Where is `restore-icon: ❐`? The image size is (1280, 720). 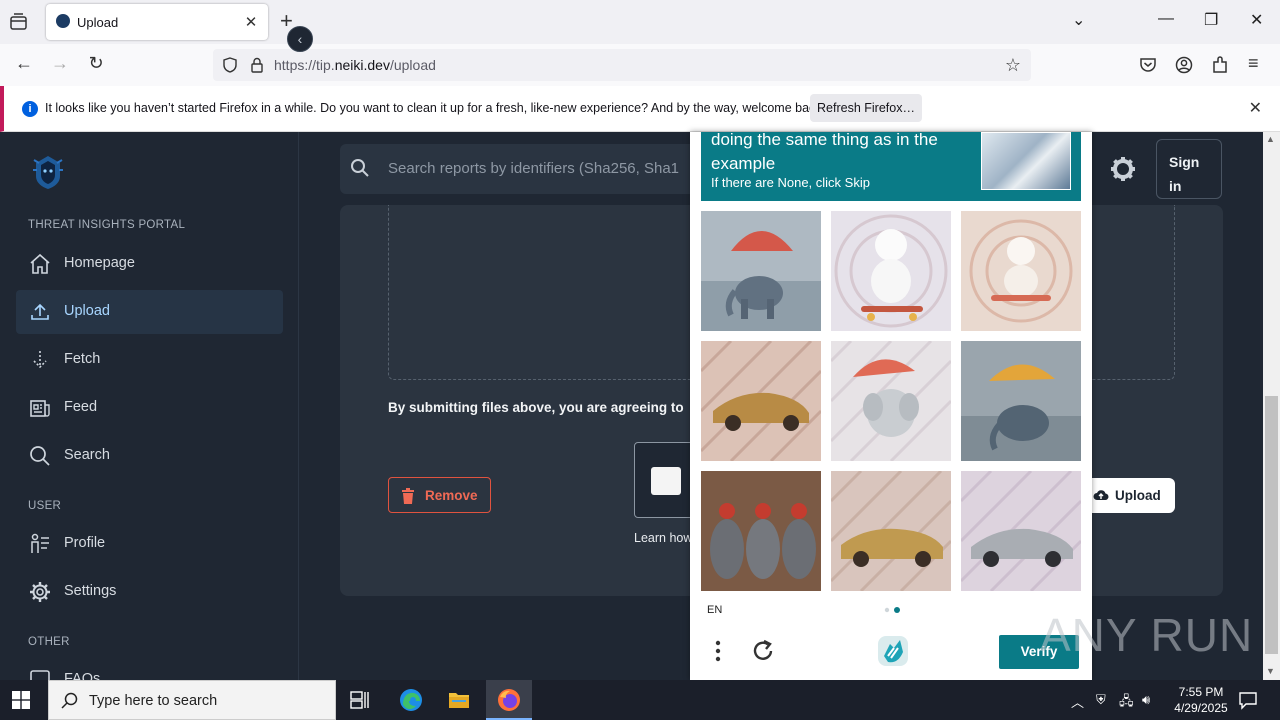 restore-icon: ❐ is located at coordinates (1211, 20).